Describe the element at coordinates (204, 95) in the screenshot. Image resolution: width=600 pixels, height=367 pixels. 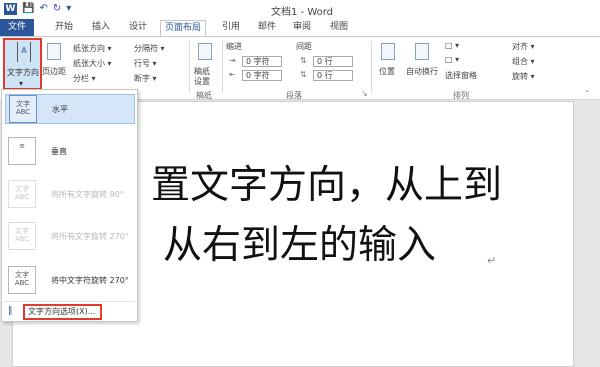
I see `draft-group-label: 稿纸` at that location.